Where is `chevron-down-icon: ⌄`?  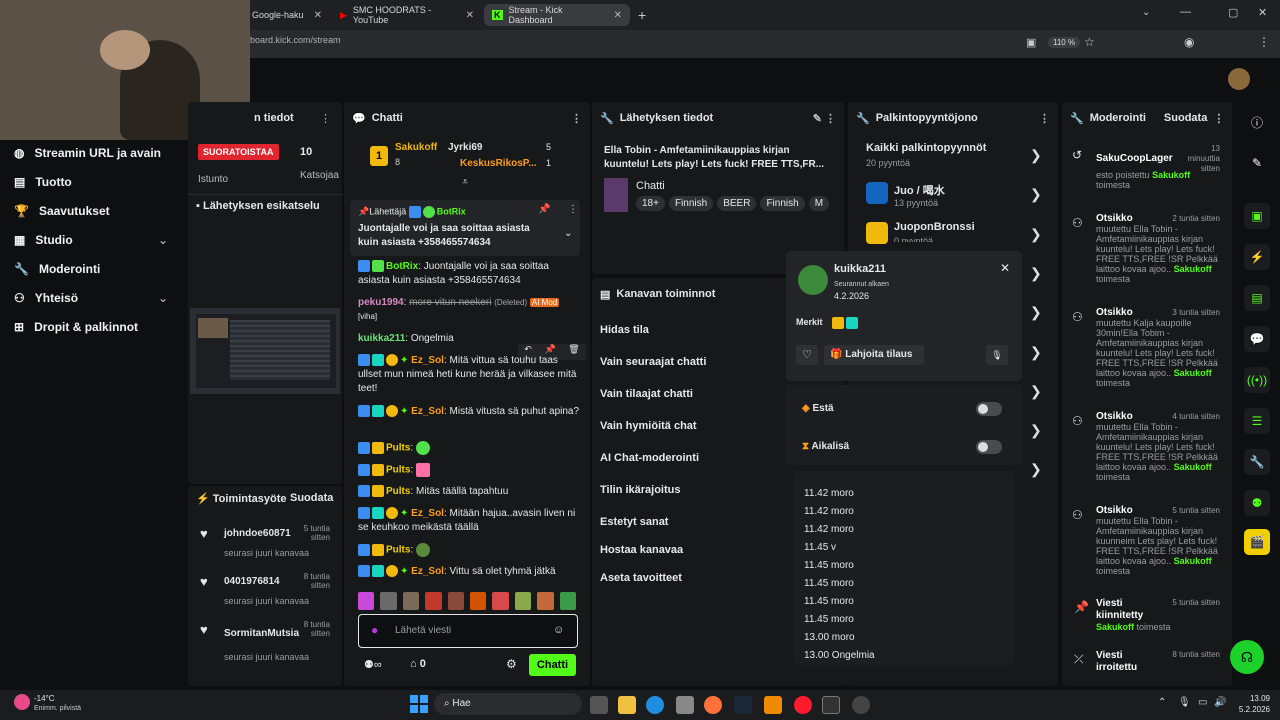 chevron-down-icon: ⌄ is located at coordinates (568, 233).